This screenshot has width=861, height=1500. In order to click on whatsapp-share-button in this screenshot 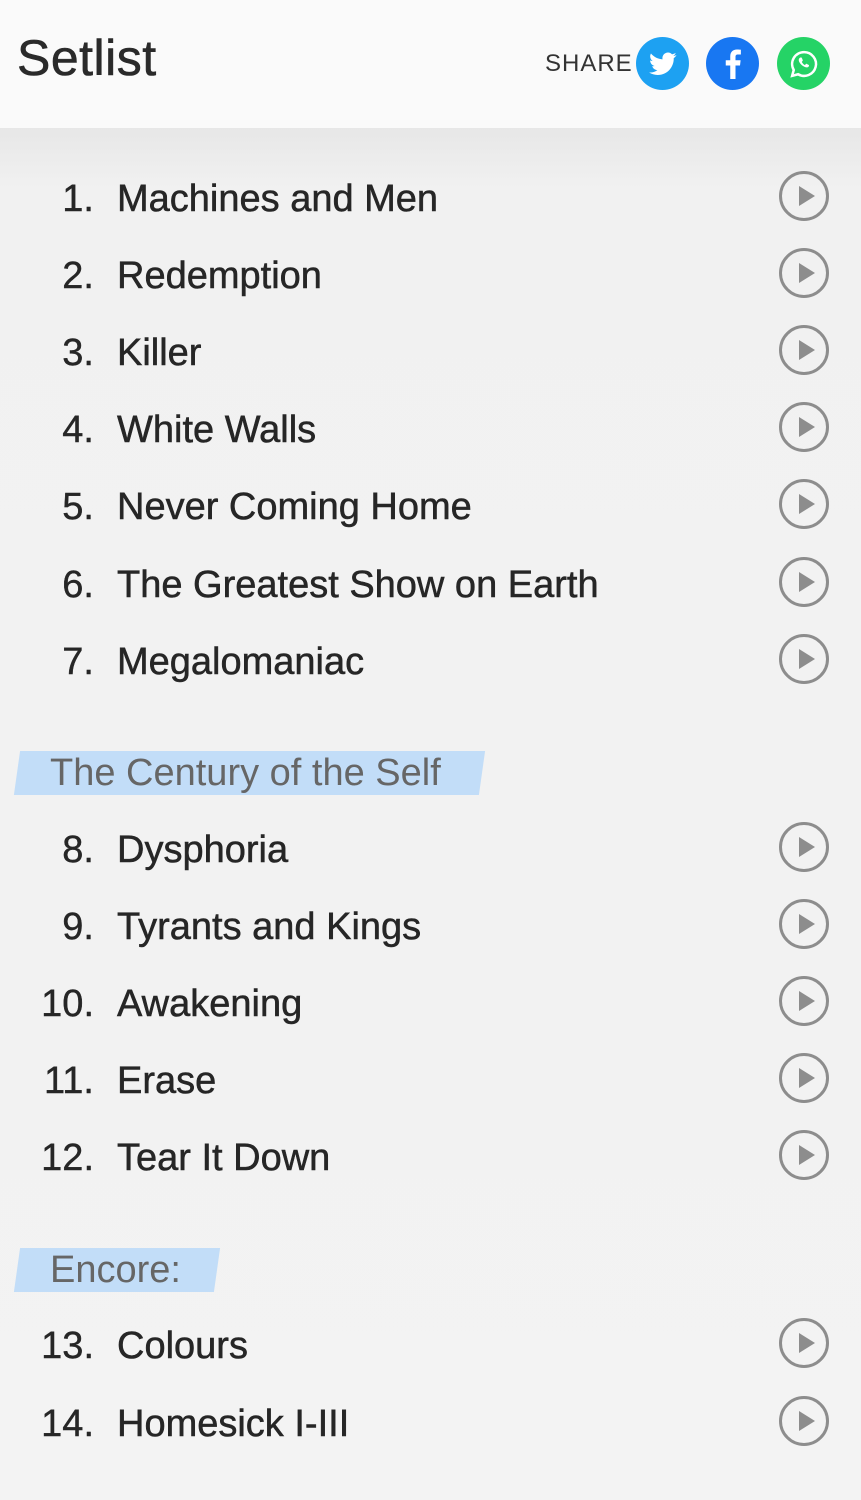, I will do `click(803, 63)`.